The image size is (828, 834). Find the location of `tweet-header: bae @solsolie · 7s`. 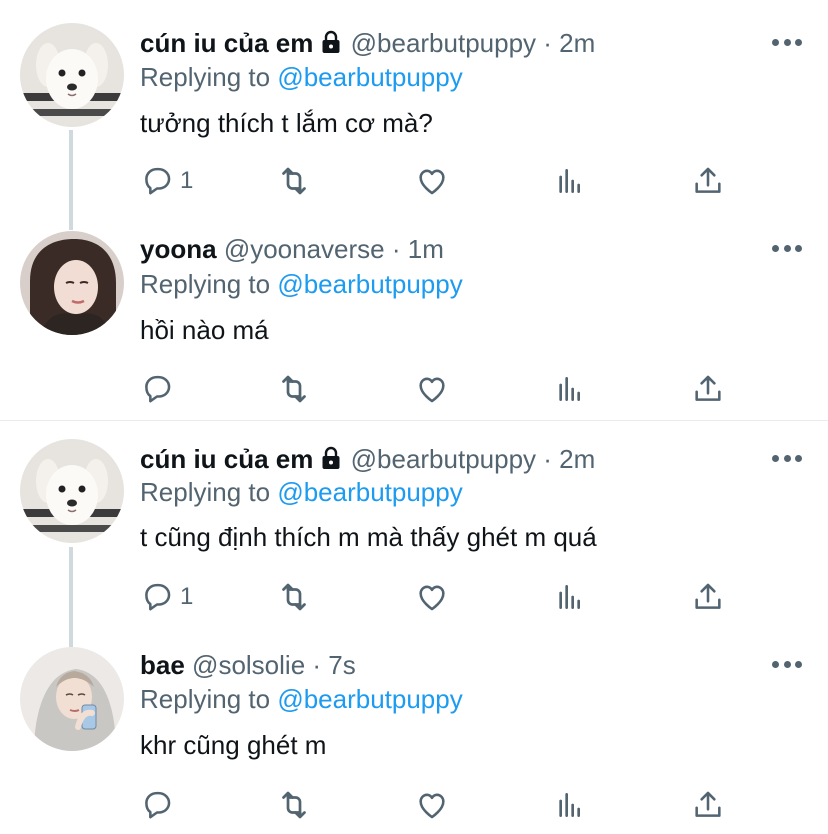

tweet-header: bae @solsolie · 7s is located at coordinates (248, 665).